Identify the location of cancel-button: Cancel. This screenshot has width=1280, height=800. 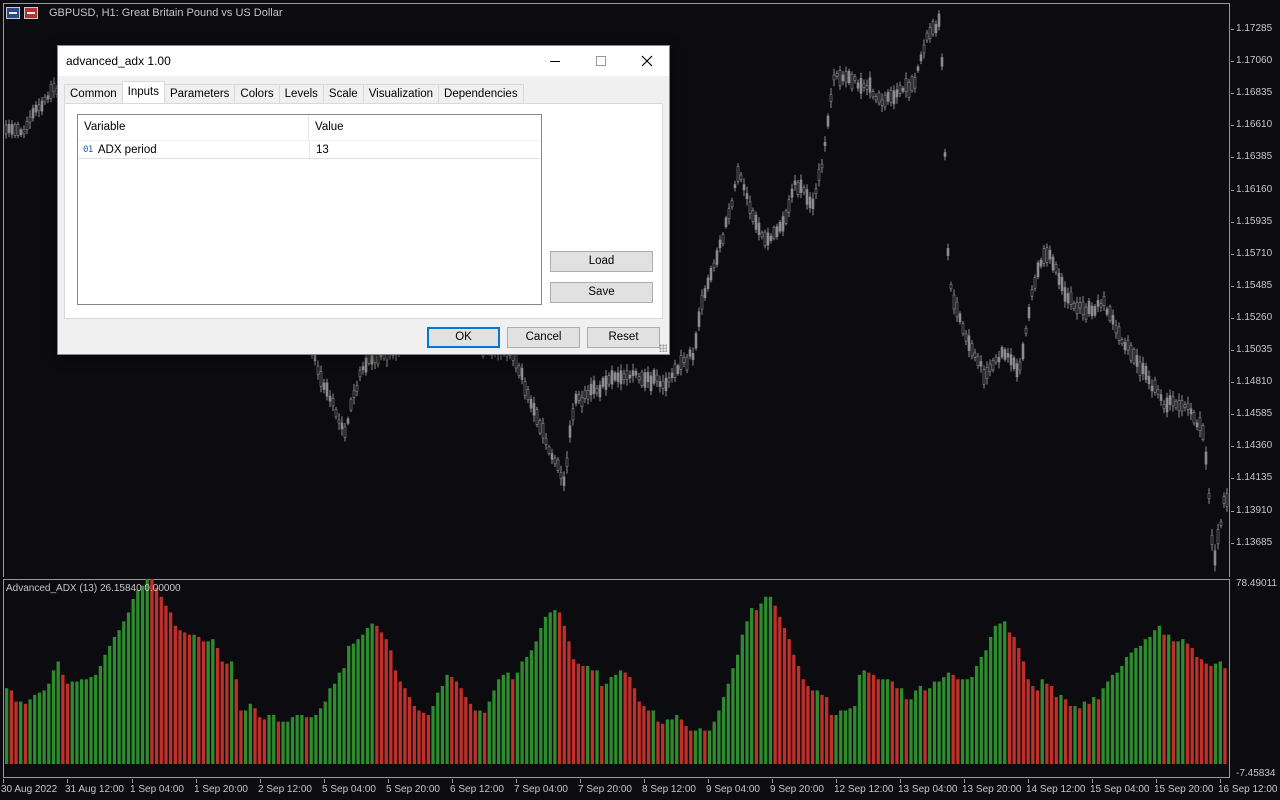
(543, 337).